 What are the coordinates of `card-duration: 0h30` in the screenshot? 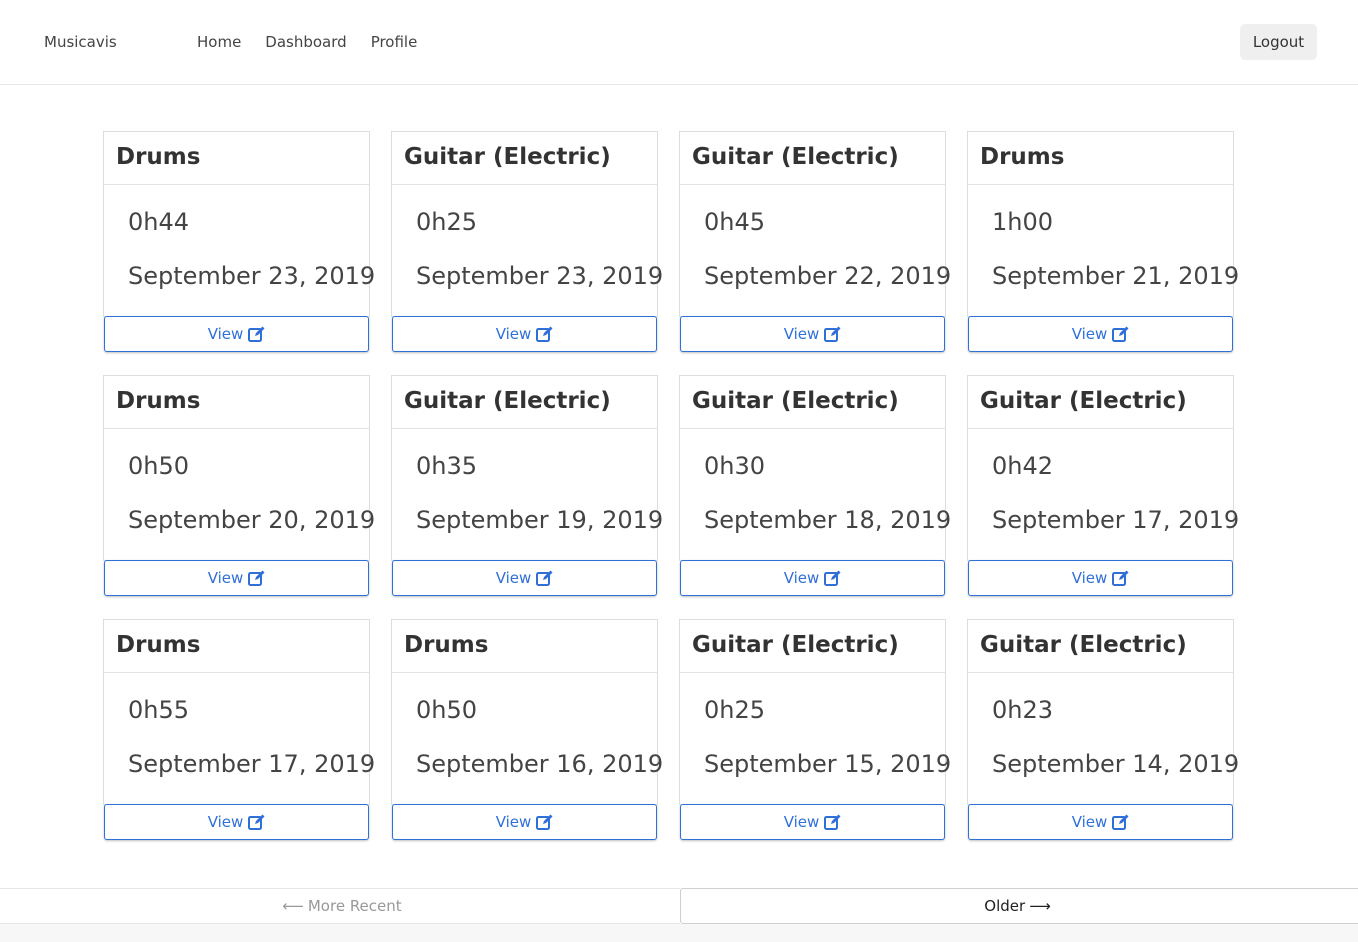 It's located at (735, 466).